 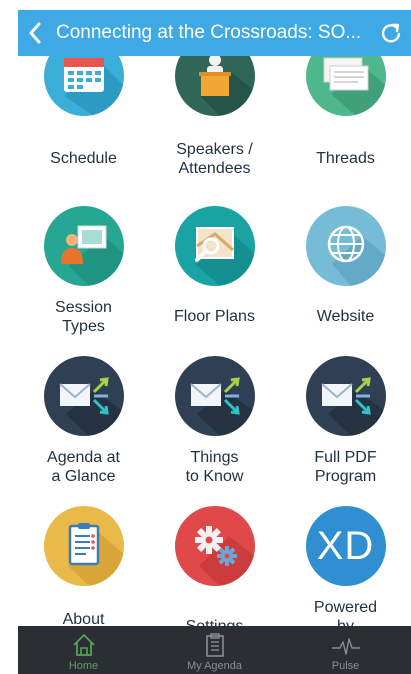 I want to click on map-magnifier-icon, so click(x=214, y=246).